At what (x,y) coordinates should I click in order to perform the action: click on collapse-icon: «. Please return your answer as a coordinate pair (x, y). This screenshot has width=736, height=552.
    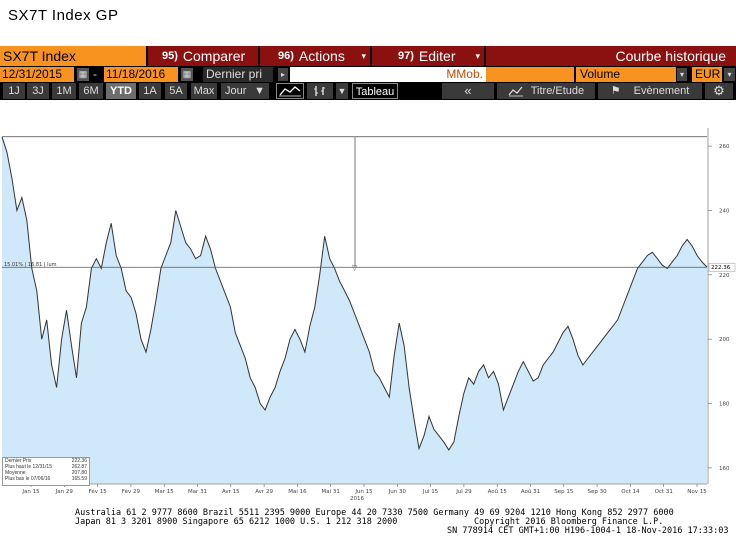
    Looking at the image, I should click on (468, 91).